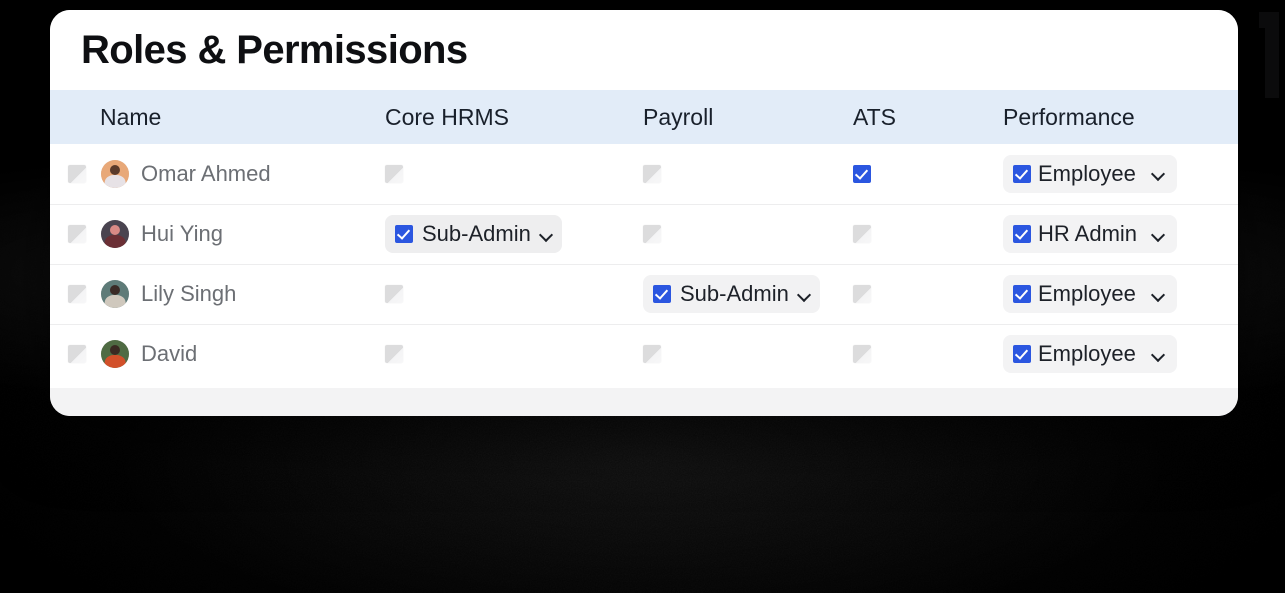 The image size is (1285, 593). Describe the element at coordinates (928, 117) in the screenshot. I see `column-header-ats: ATS` at that location.